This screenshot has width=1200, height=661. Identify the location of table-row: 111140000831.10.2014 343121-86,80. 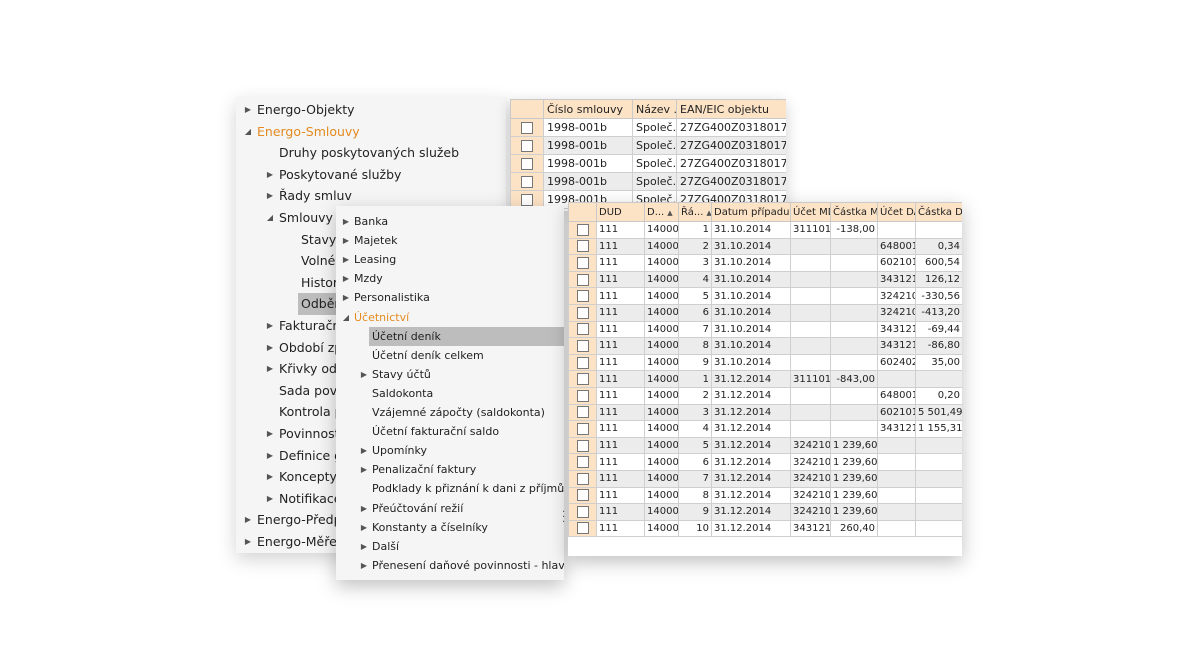
(765, 346).